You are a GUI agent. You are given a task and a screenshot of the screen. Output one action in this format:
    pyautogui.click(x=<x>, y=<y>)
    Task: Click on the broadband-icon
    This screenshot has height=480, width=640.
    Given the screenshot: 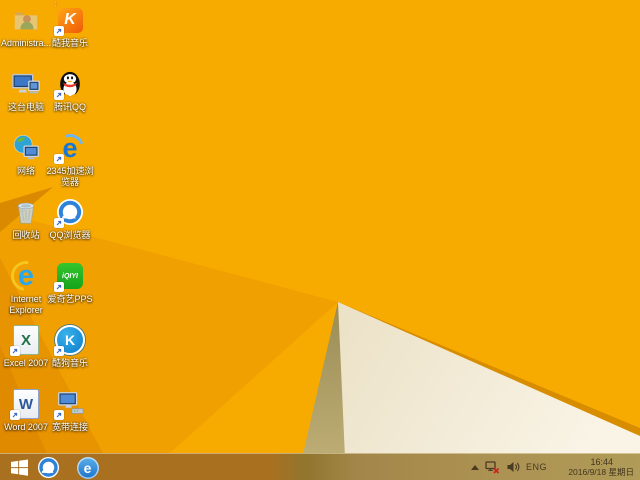 What is the action you would take?
    pyautogui.click(x=70, y=404)
    